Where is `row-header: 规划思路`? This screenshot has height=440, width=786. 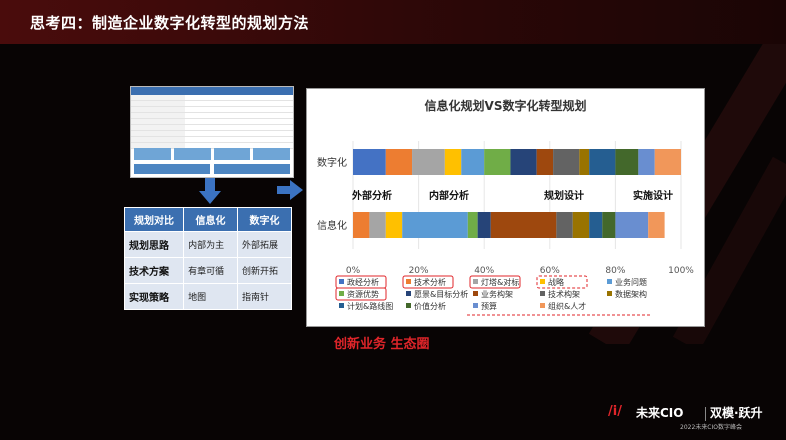 row-header: 规划思路 is located at coordinates (154, 244).